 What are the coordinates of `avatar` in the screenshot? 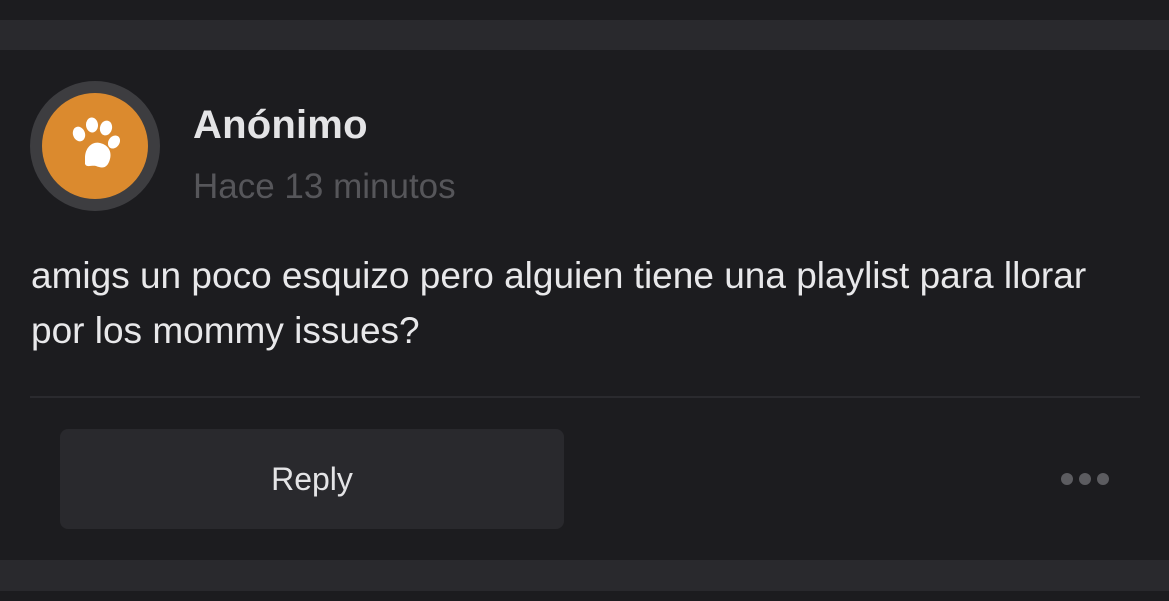 It's located at (95, 146).